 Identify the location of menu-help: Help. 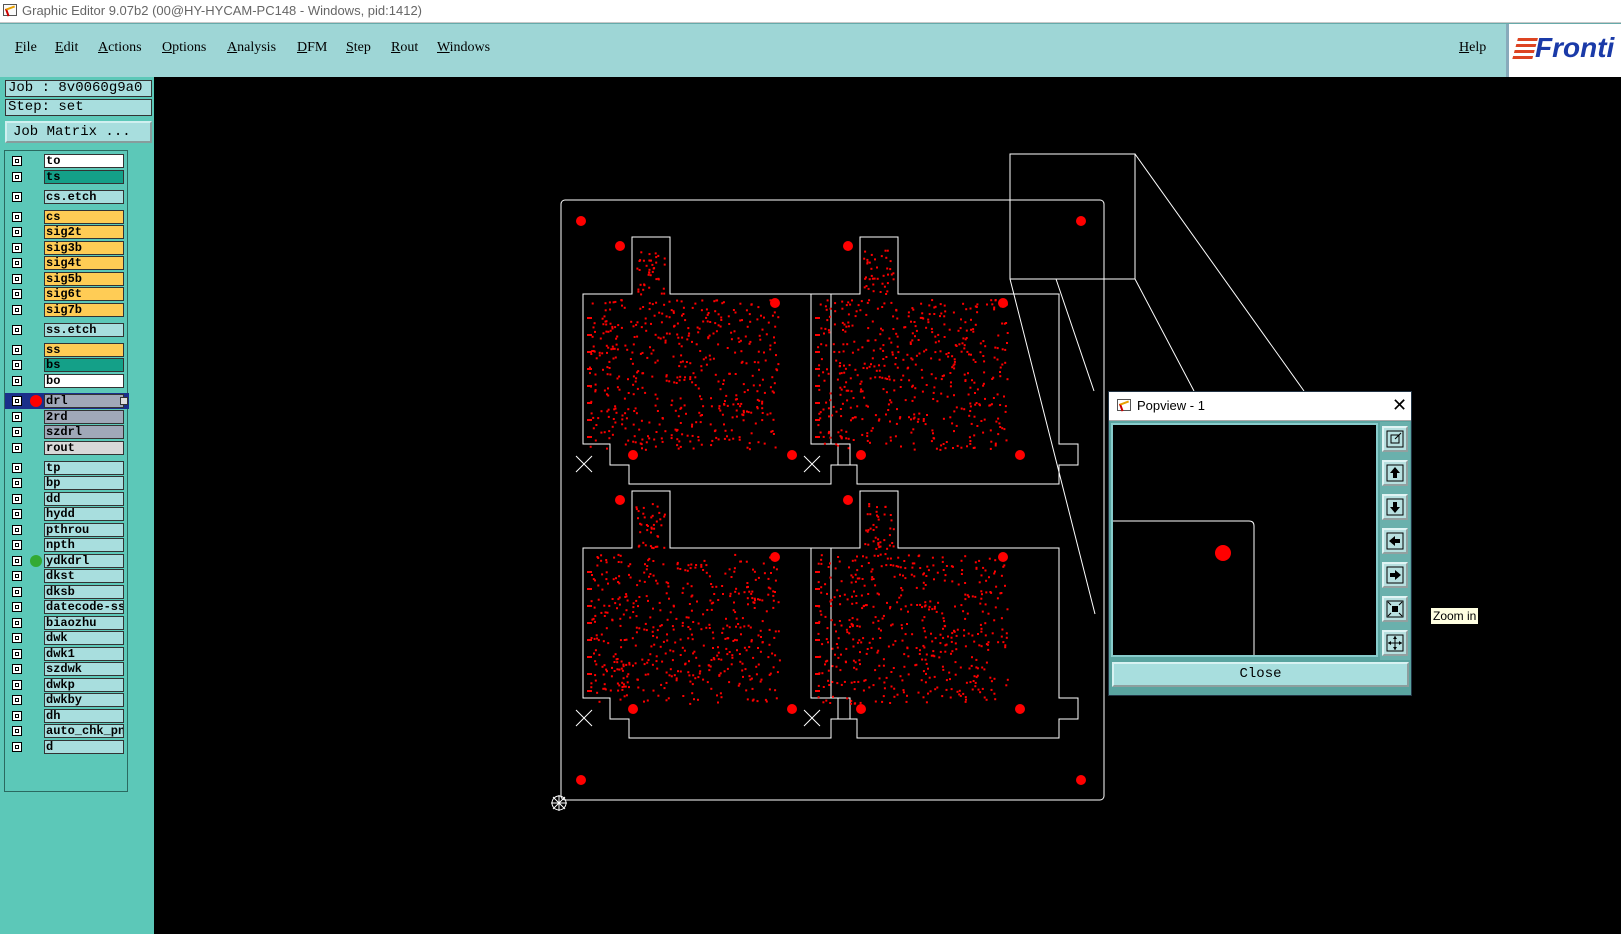
(1472, 48).